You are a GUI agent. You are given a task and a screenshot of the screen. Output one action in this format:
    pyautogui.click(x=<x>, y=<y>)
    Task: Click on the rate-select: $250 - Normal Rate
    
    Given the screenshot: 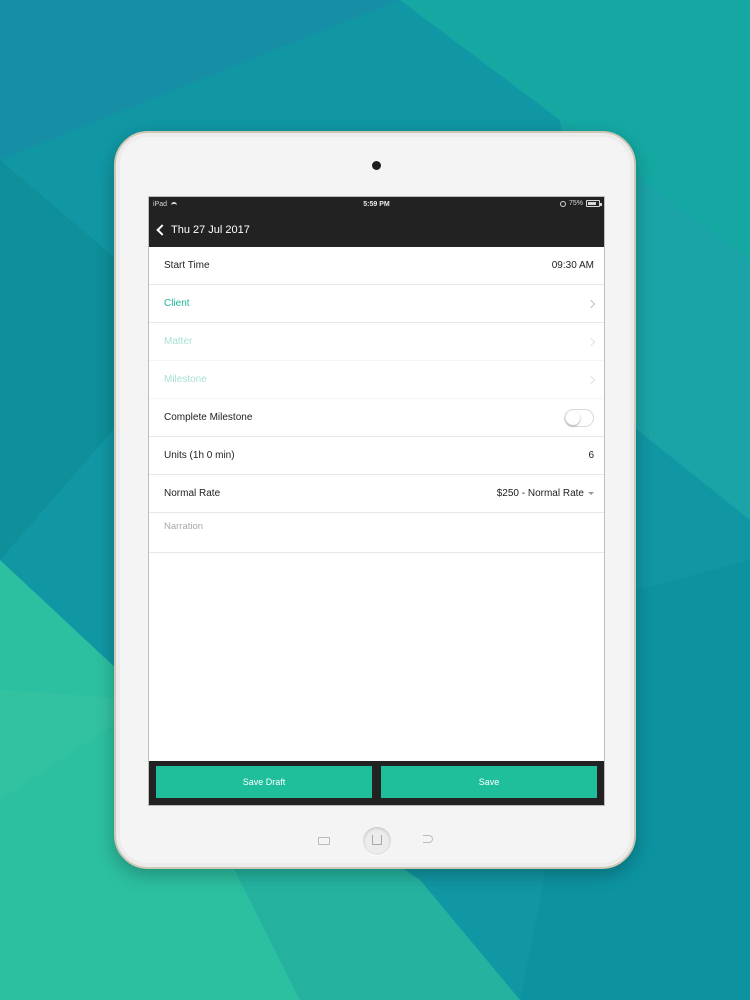 What is the action you would take?
    pyautogui.click(x=545, y=493)
    